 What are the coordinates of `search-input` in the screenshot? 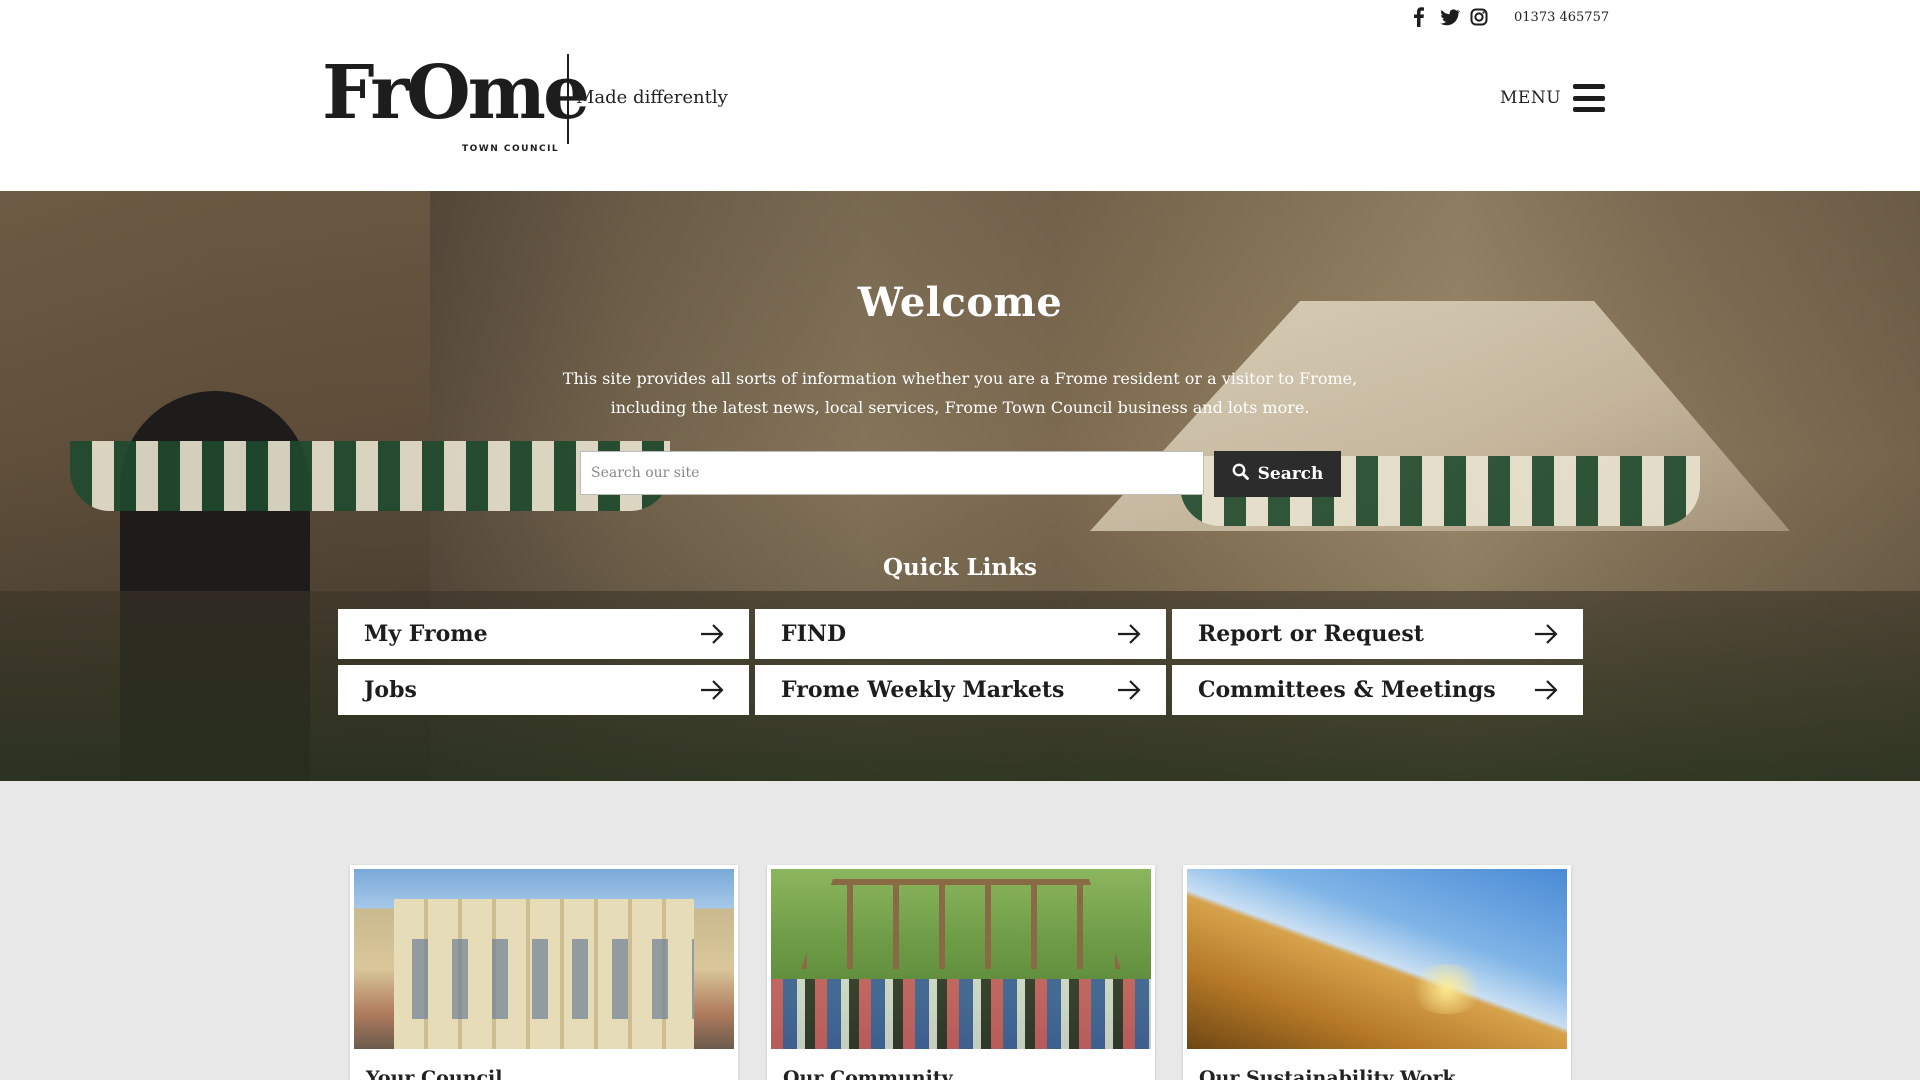 It's located at (892, 473).